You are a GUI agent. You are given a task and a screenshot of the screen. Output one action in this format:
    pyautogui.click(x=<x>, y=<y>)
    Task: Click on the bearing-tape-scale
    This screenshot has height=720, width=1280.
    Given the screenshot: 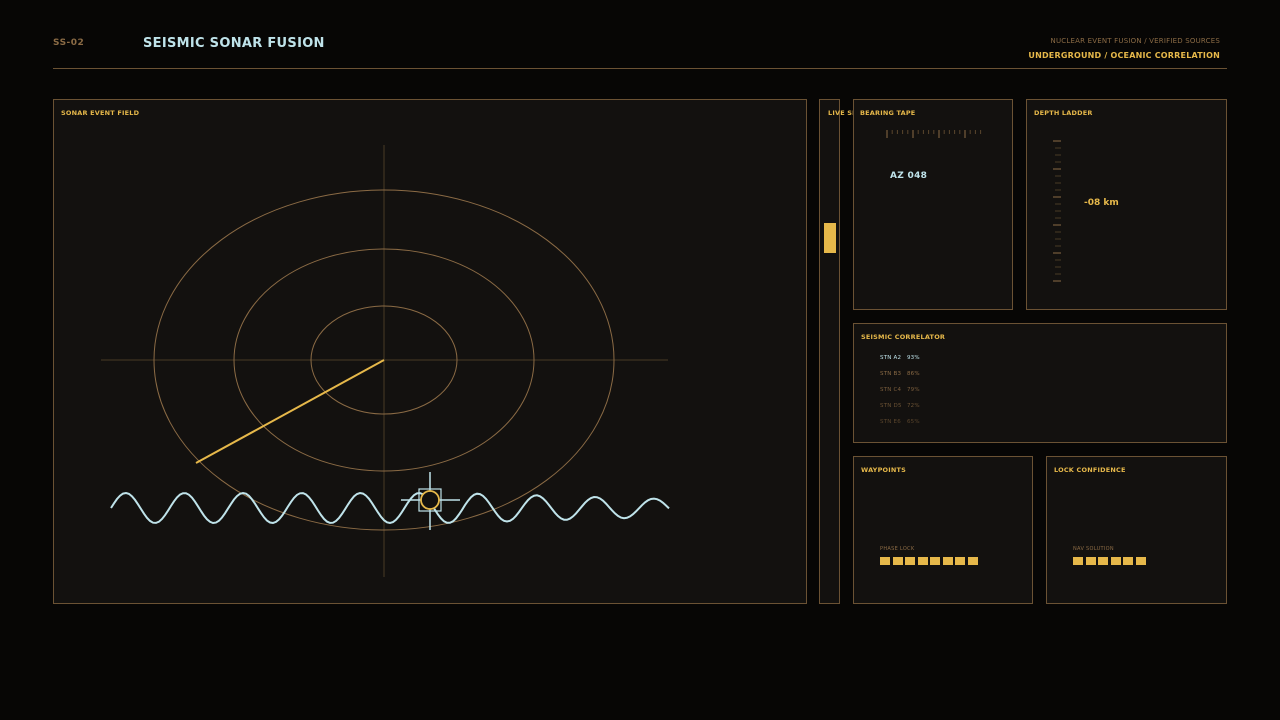 What is the action you would take?
    pyautogui.click(x=934, y=134)
    